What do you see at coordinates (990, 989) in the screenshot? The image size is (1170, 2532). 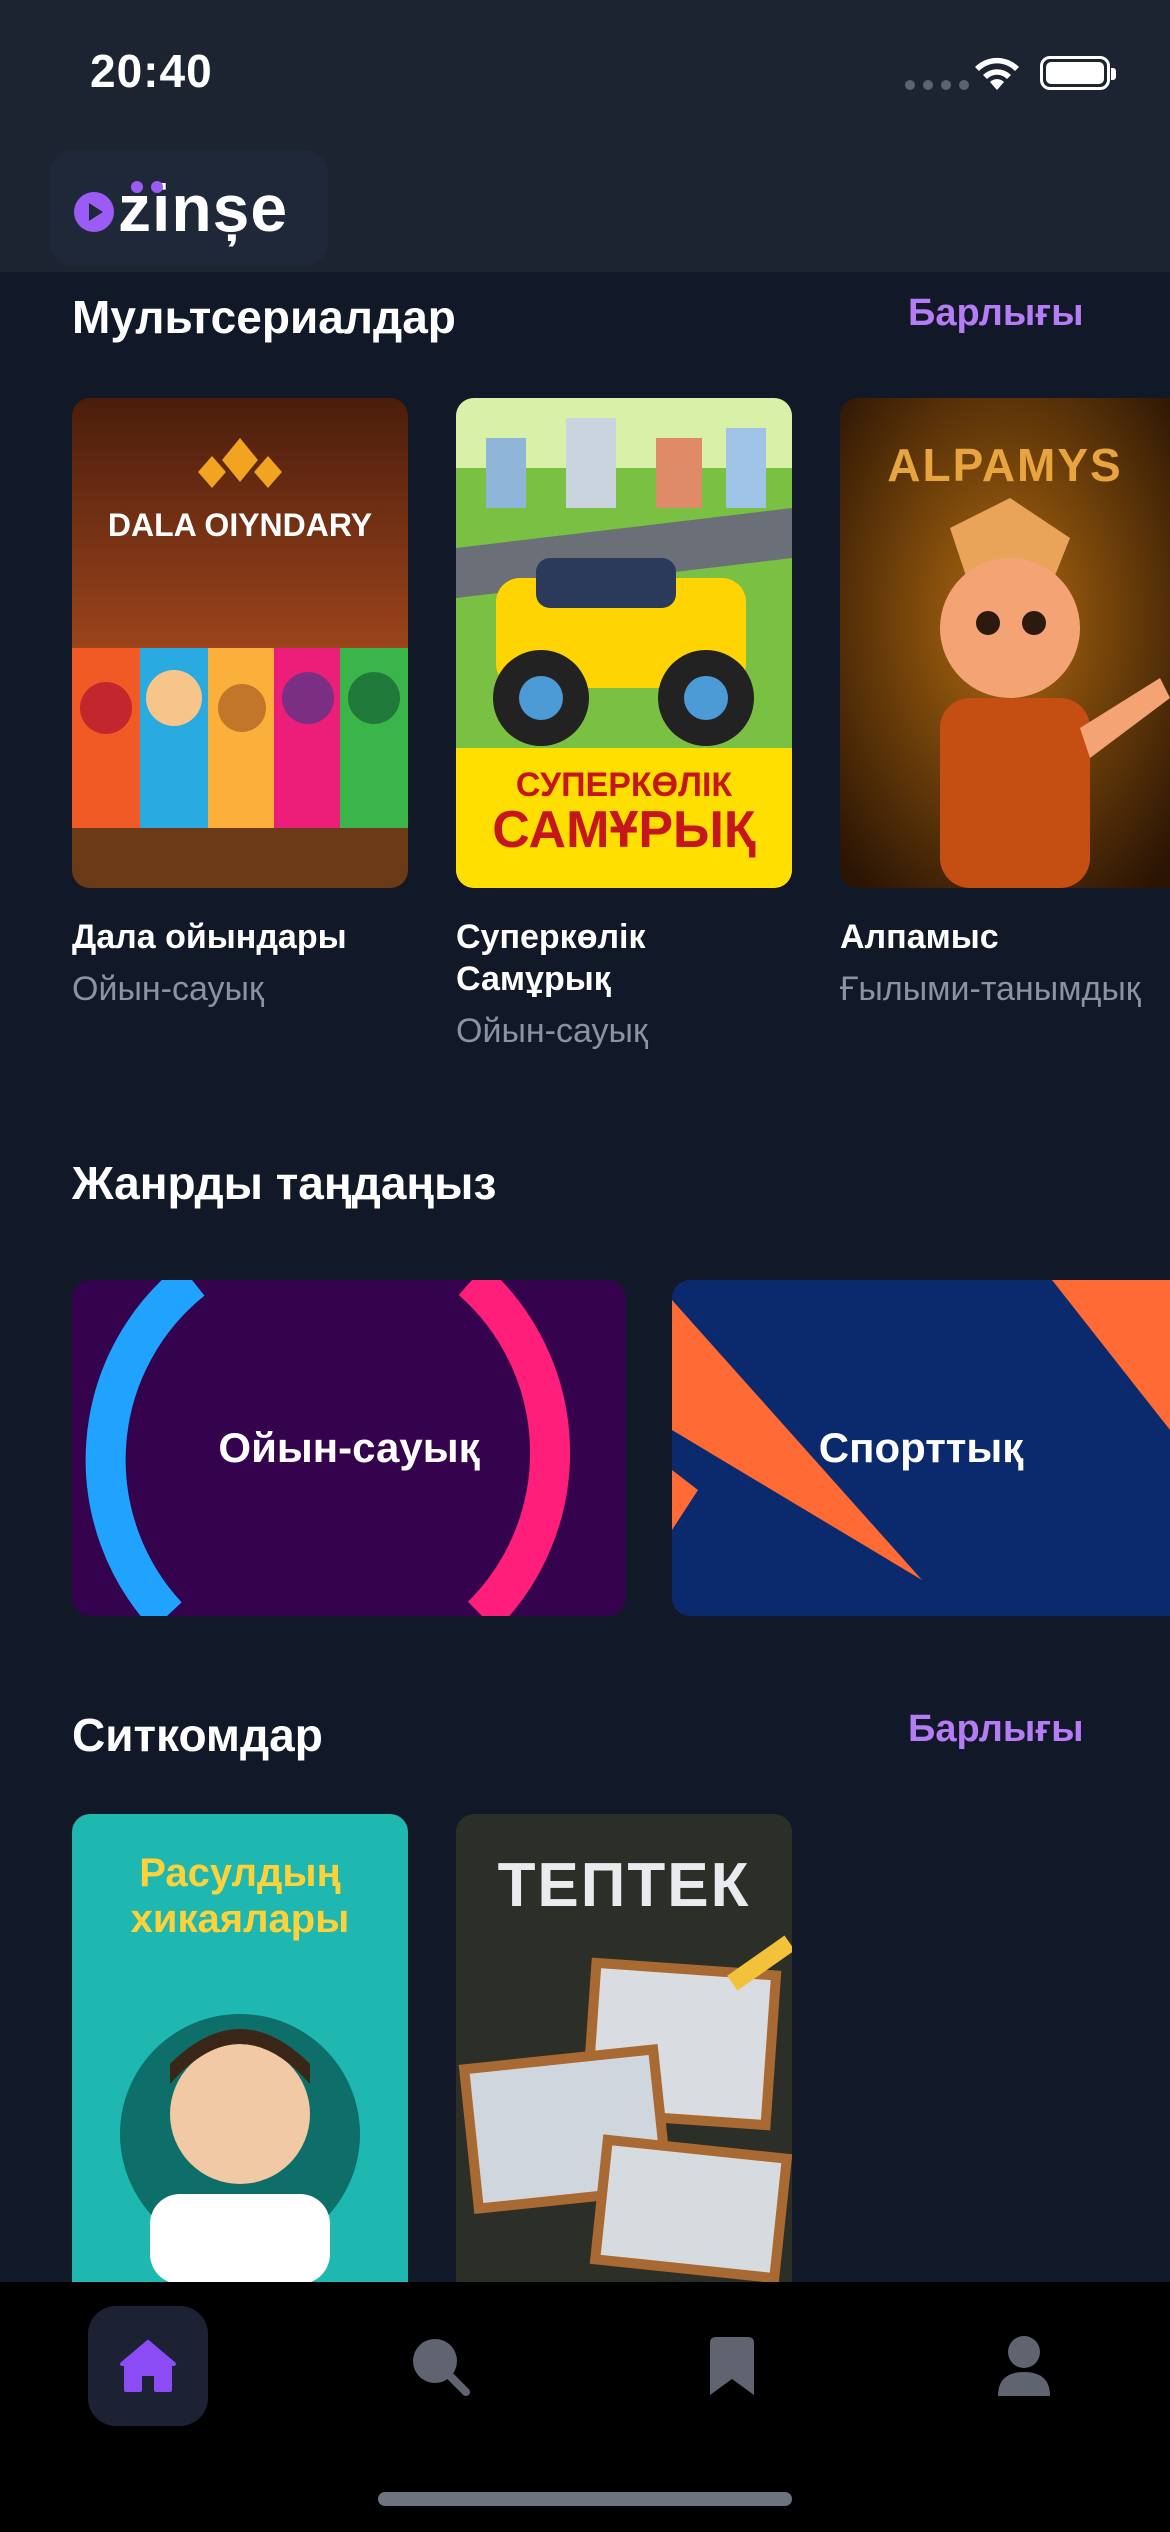 I see `cartoon-genre-3: Ғылыми-танымдық` at bounding box center [990, 989].